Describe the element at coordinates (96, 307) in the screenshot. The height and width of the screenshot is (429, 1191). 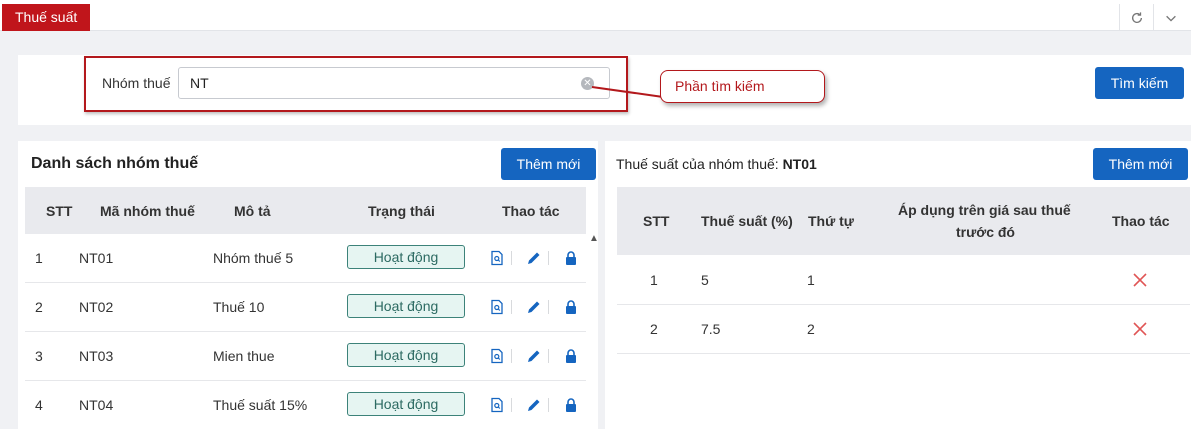
I see `row-code: NT02` at that location.